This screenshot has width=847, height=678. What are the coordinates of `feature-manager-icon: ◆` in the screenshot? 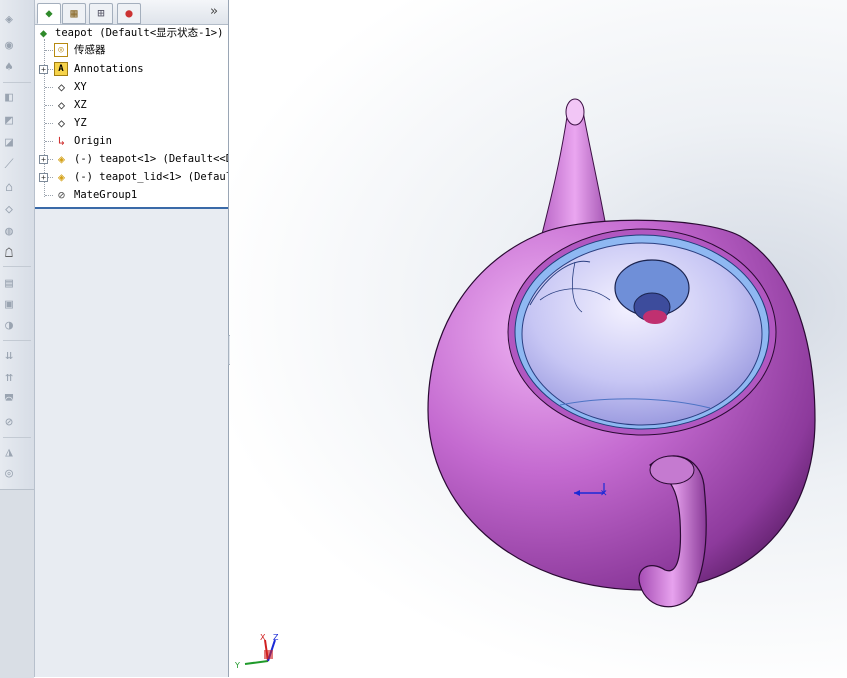 It's located at (49, 13).